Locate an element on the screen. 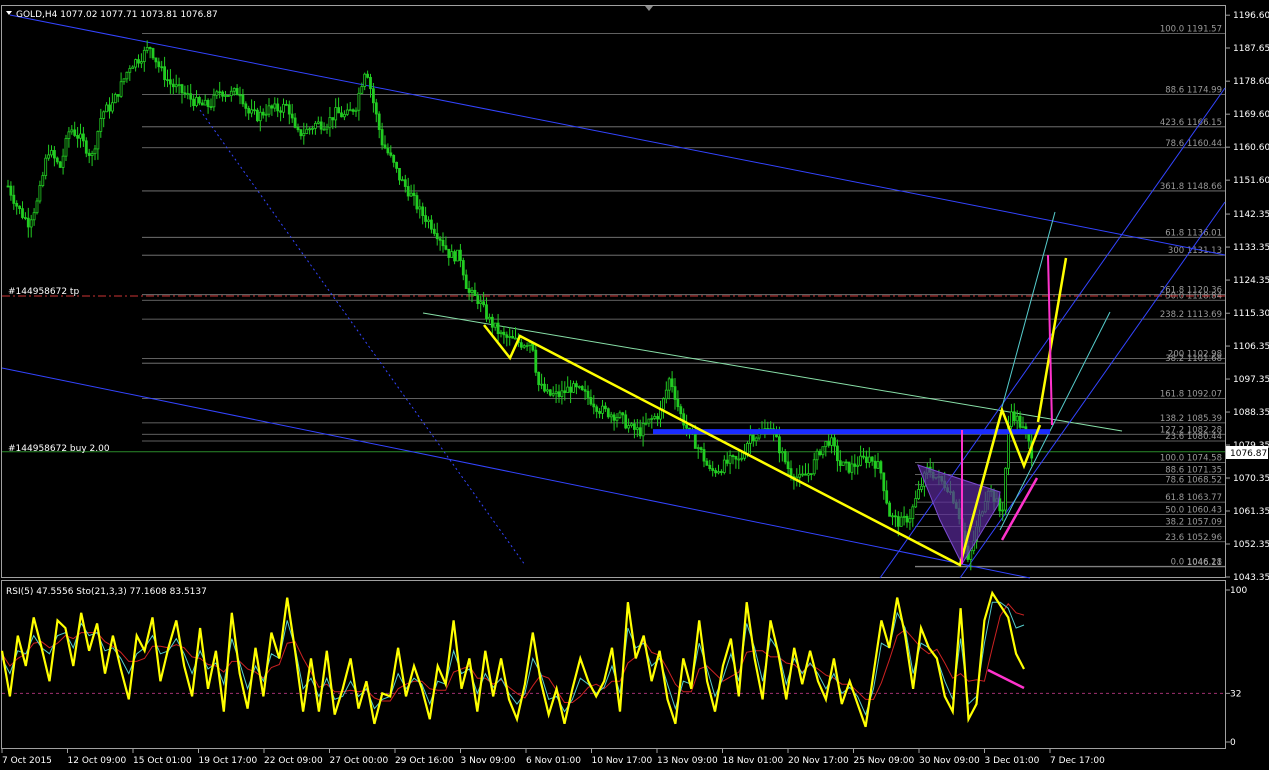 The height and width of the screenshot is (770, 1269). price-tick-label: 1052.35 is located at coordinates (1251, 545).